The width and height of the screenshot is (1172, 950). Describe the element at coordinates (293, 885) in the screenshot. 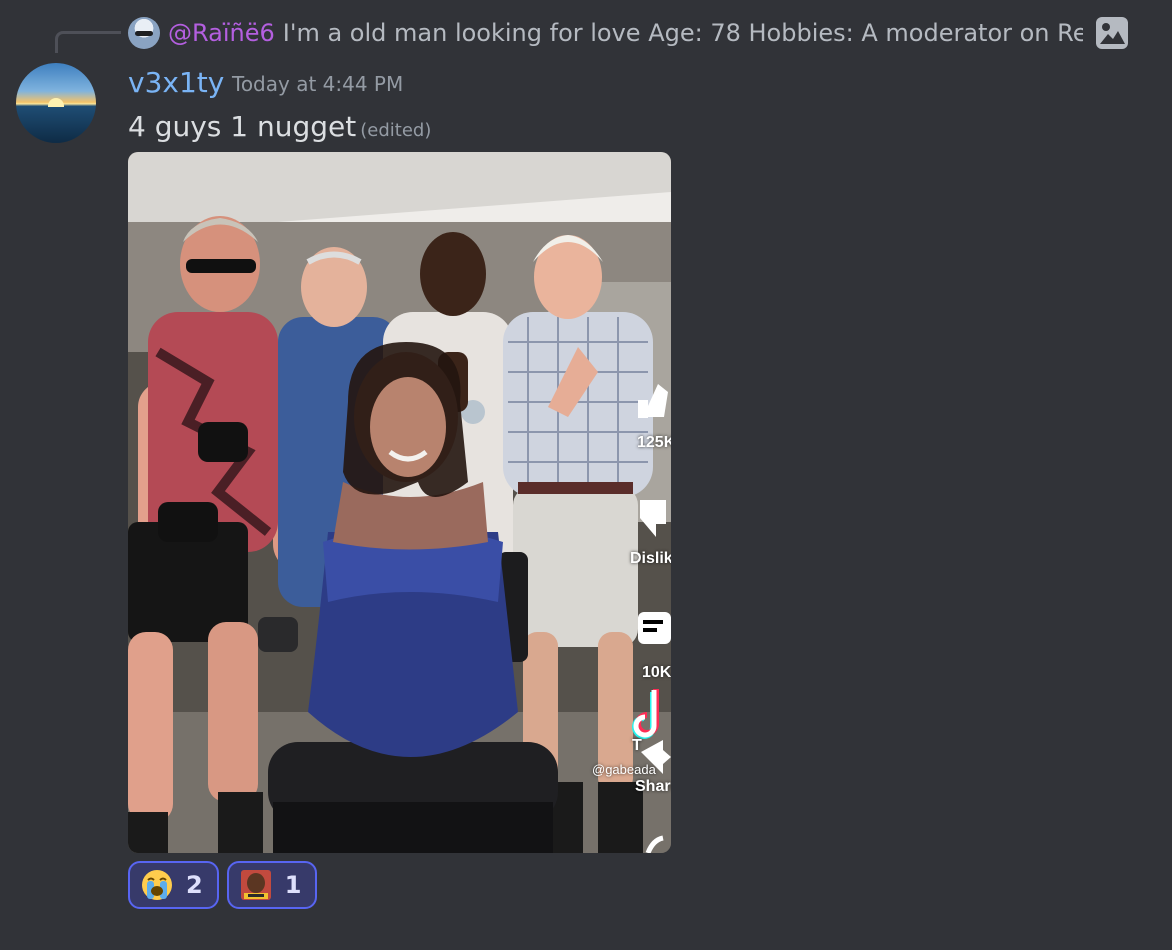

I see `reaction-count: 1` at that location.